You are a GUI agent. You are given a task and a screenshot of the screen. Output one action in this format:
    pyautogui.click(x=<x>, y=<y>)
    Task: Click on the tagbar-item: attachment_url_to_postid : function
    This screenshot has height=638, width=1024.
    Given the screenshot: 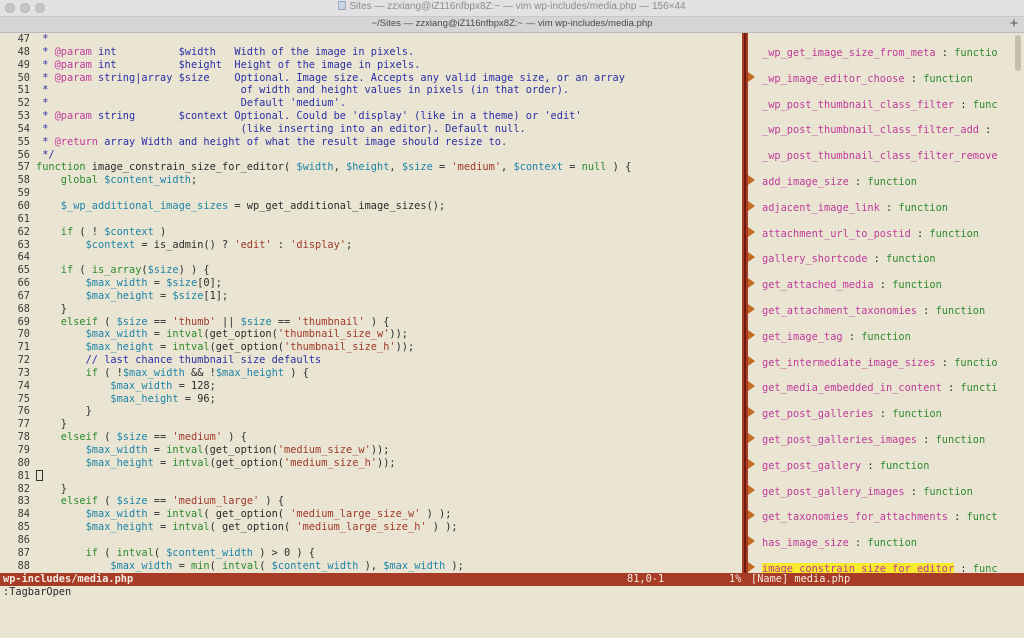 What is the action you would take?
    pyautogui.click(x=863, y=233)
    